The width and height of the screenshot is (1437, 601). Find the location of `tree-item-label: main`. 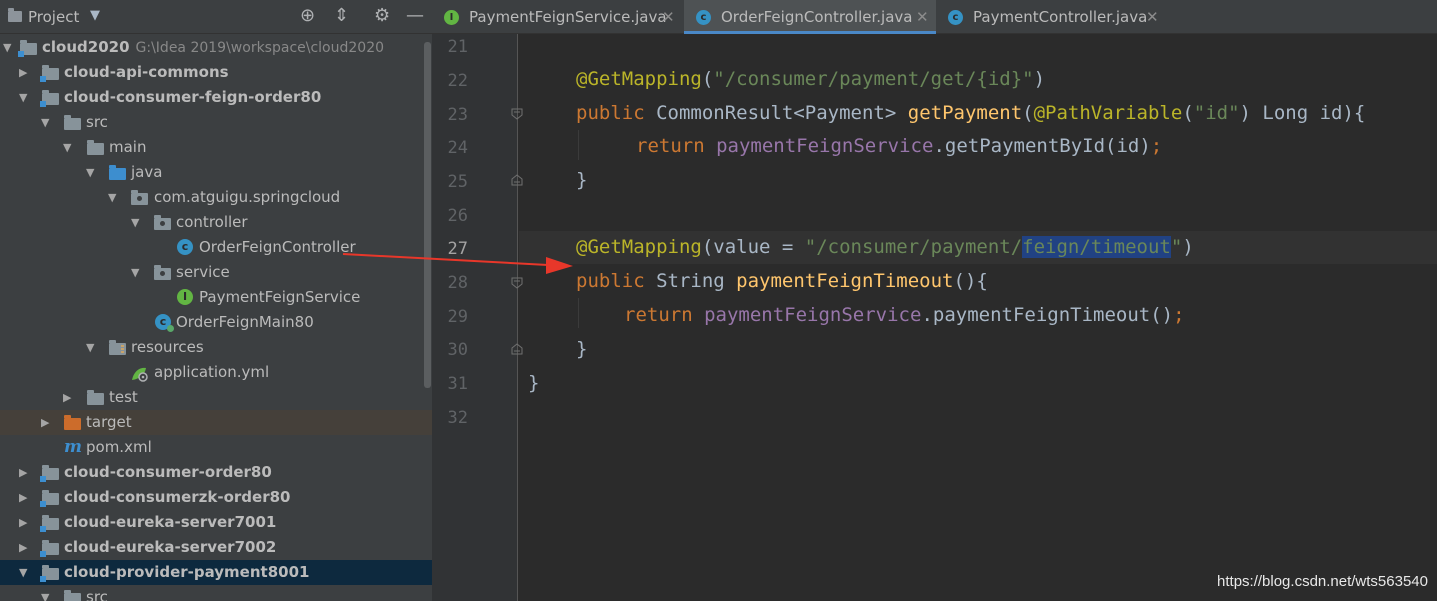

tree-item-label: main is located at coordinates (128, 147).